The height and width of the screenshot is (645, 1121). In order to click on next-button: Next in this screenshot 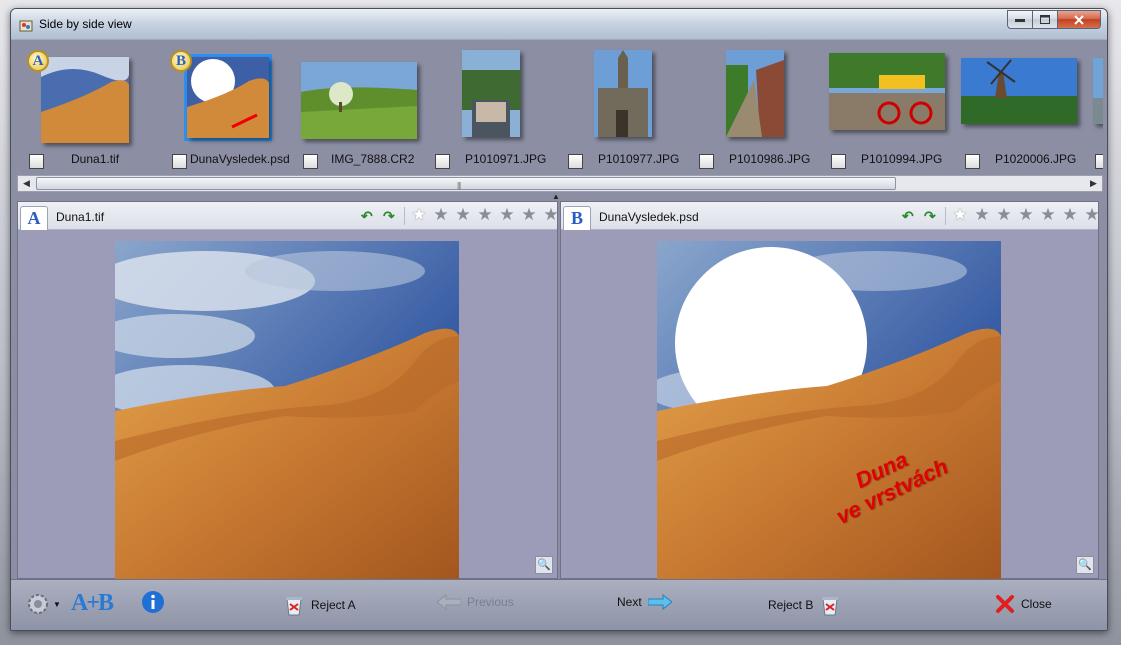, I will do `click(644, 602)`.